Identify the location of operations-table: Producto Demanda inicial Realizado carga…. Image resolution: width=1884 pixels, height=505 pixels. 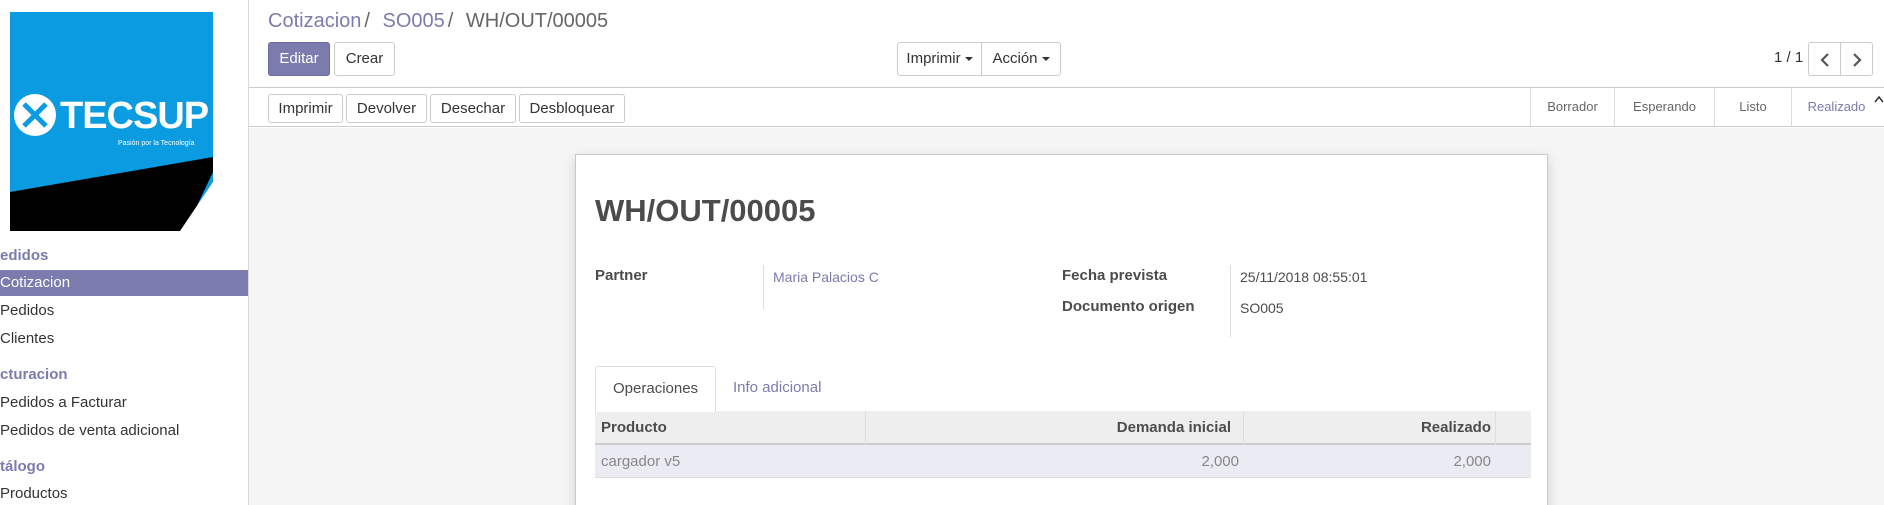
(1063, 444).